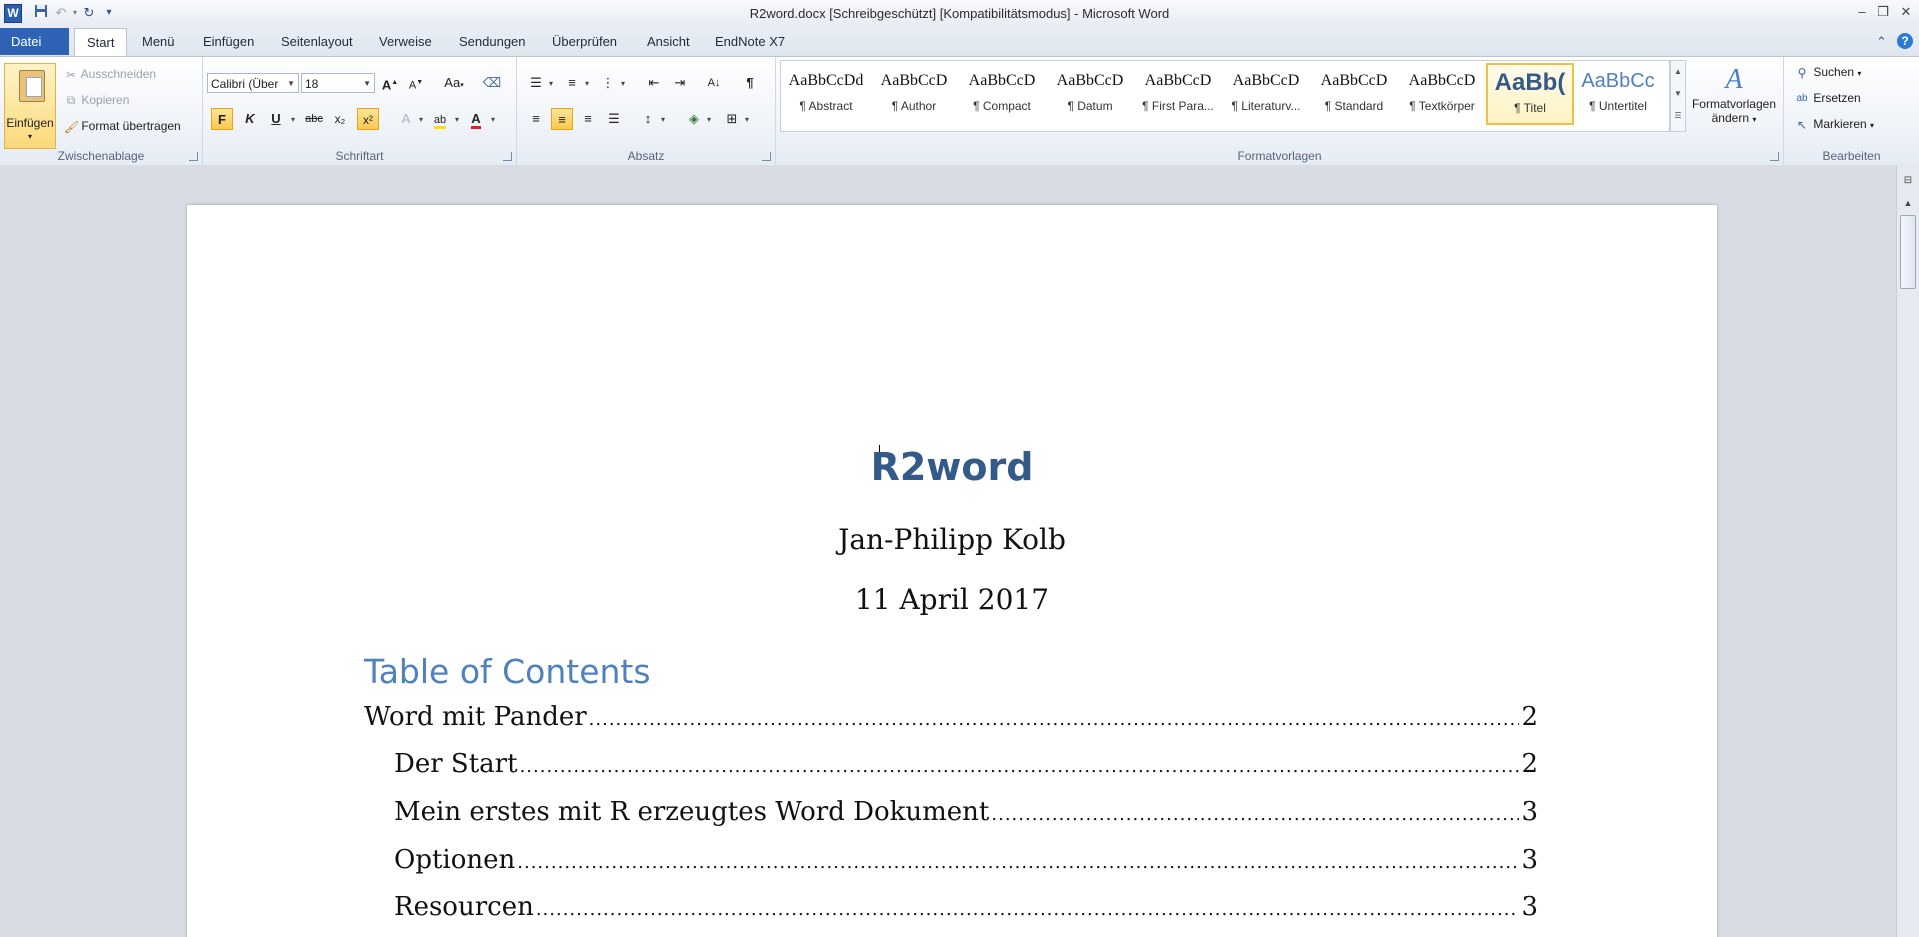 This screenshot has width=1919, height=937. What do you see at coordinates (572, 83) in the screenshot?
I see `numbering-icon: ≡` at bounding box center [572, 83].